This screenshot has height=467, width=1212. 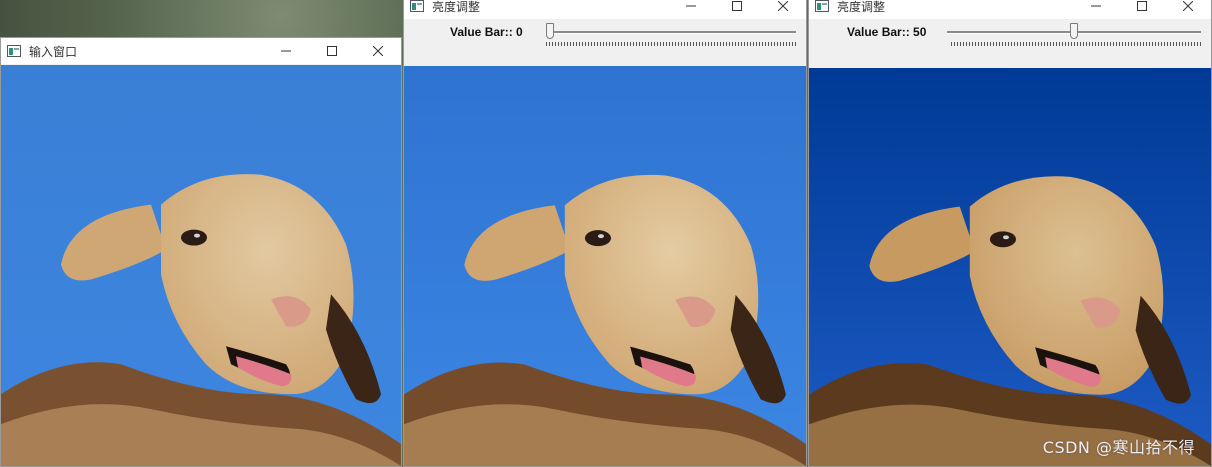 What do you see at coordinates (920, 32) in the screenshot?
I see `trackbar-value: 50` at bounding box center [920, 32].